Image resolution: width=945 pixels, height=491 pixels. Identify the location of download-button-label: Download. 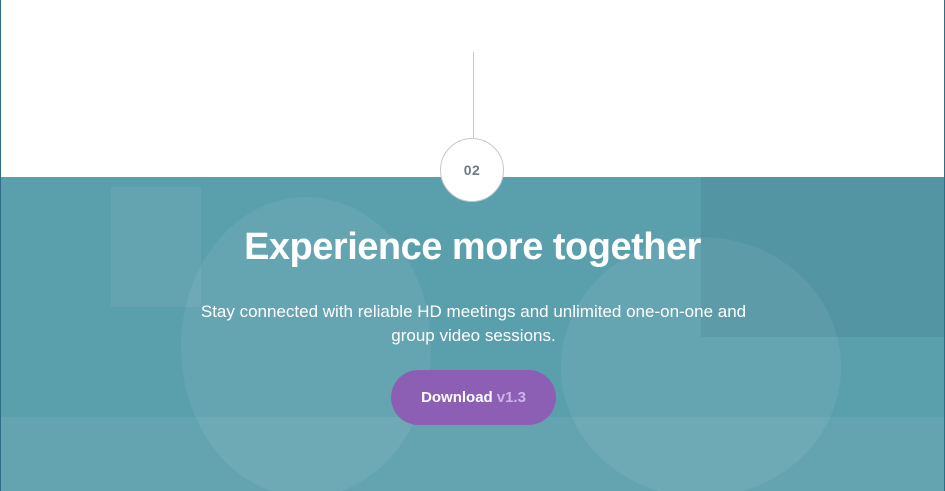
(457, 397).